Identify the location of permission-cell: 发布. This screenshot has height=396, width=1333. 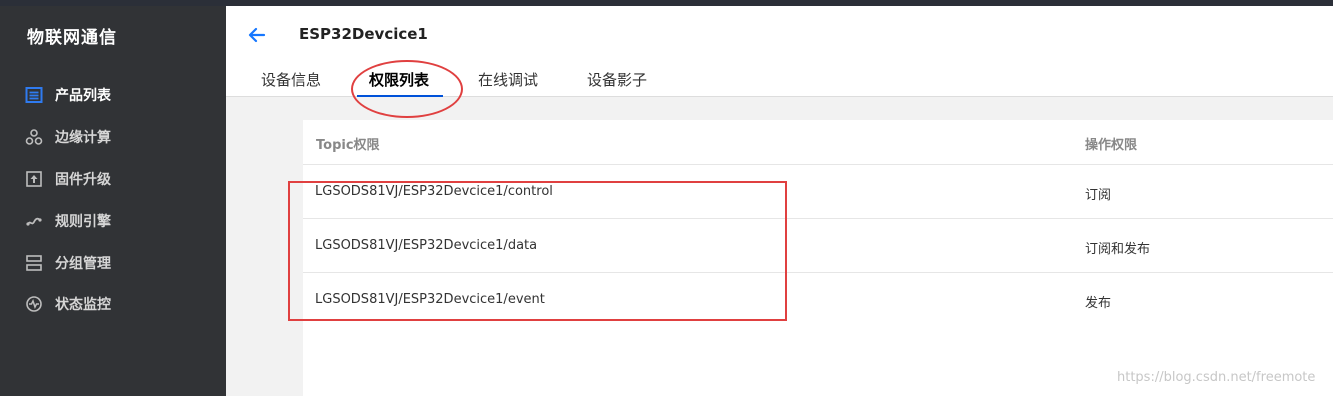
(1098, 303).